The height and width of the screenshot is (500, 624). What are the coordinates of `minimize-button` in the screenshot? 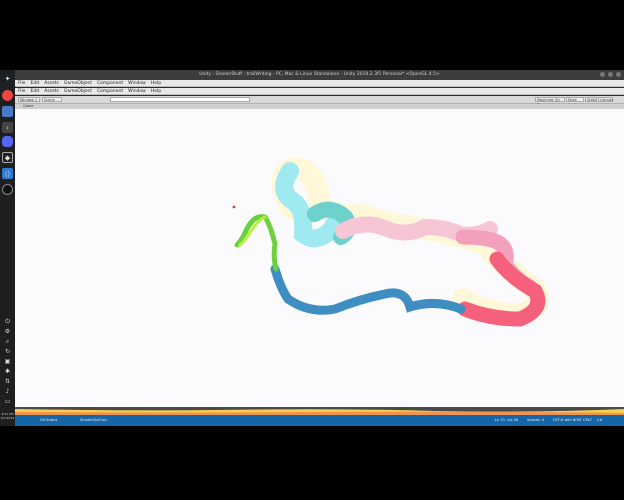 It's located at (602, 74).